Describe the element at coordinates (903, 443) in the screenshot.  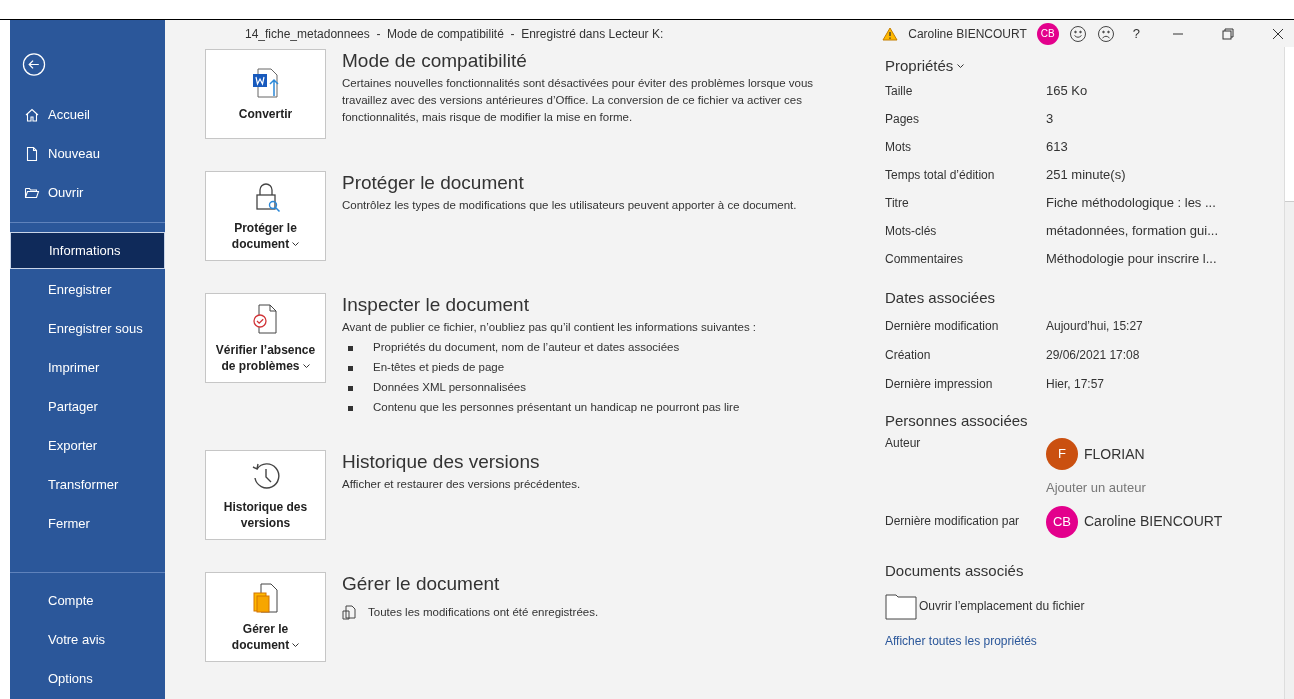
I see `property-label: Auteur` at that location.